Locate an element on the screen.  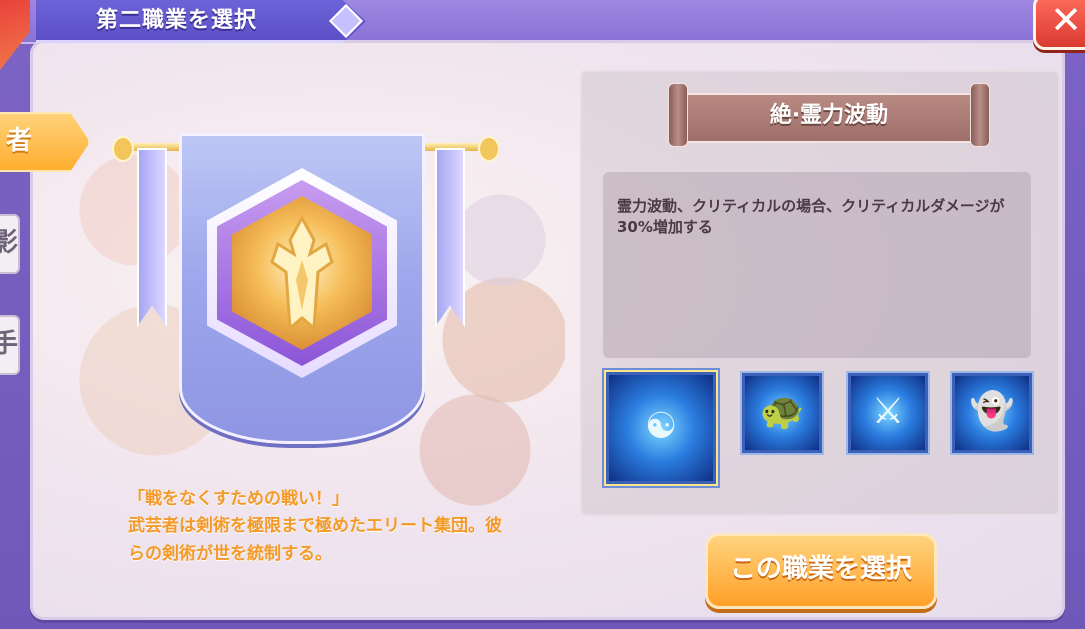
side-tab-label: 影 is located at coordinates (9, 243).